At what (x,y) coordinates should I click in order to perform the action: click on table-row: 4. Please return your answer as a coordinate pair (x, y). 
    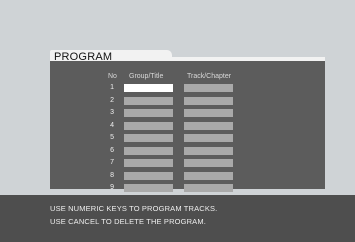
    Looking at the image, I should click on (187, 126).